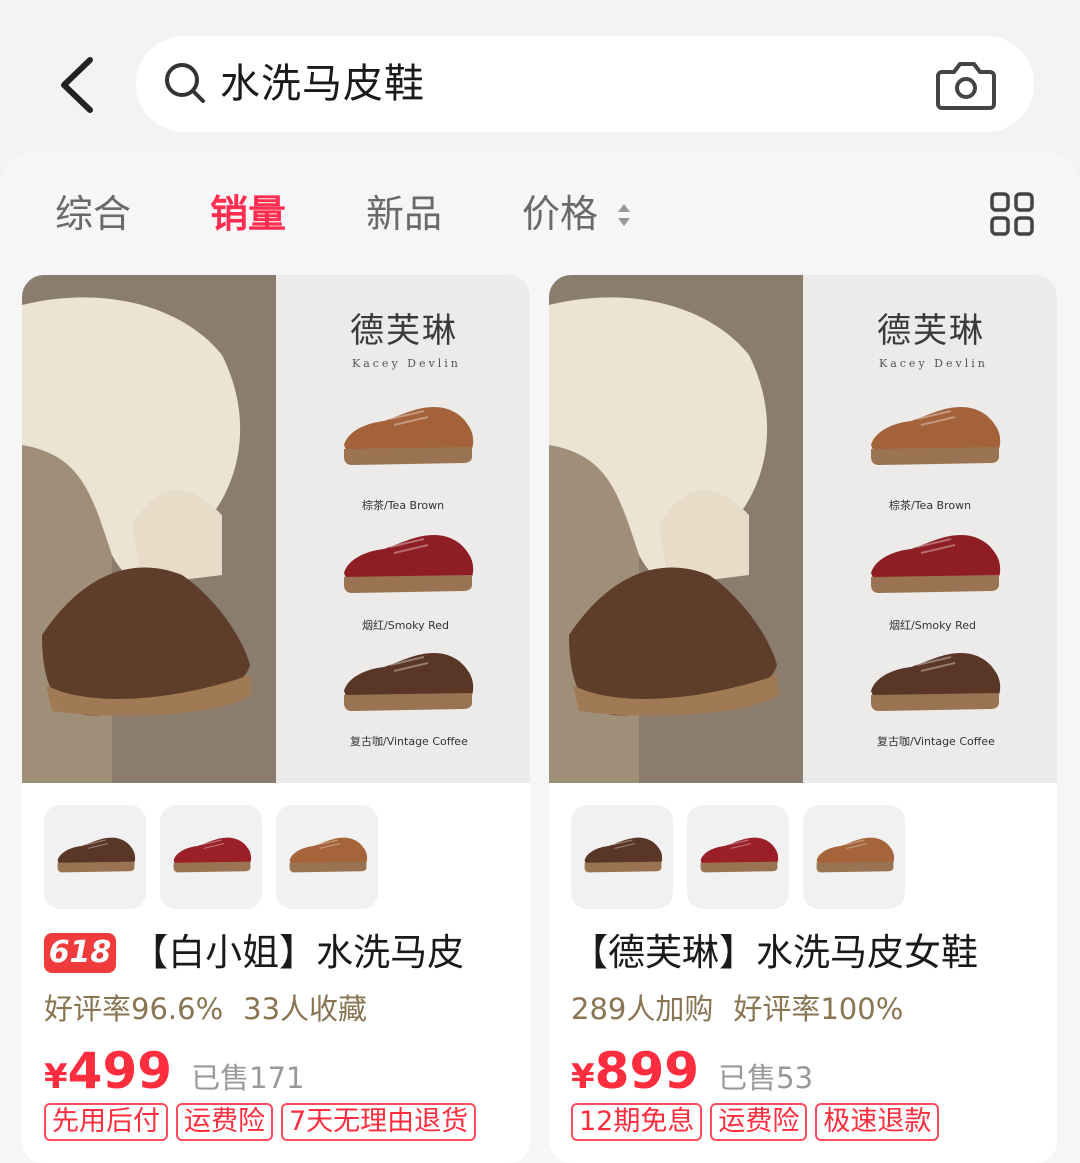  What do you see at coordinates (624, 215) in the screenshot?
I see `sort-arrows-icon` at bounding box center [624, 215].